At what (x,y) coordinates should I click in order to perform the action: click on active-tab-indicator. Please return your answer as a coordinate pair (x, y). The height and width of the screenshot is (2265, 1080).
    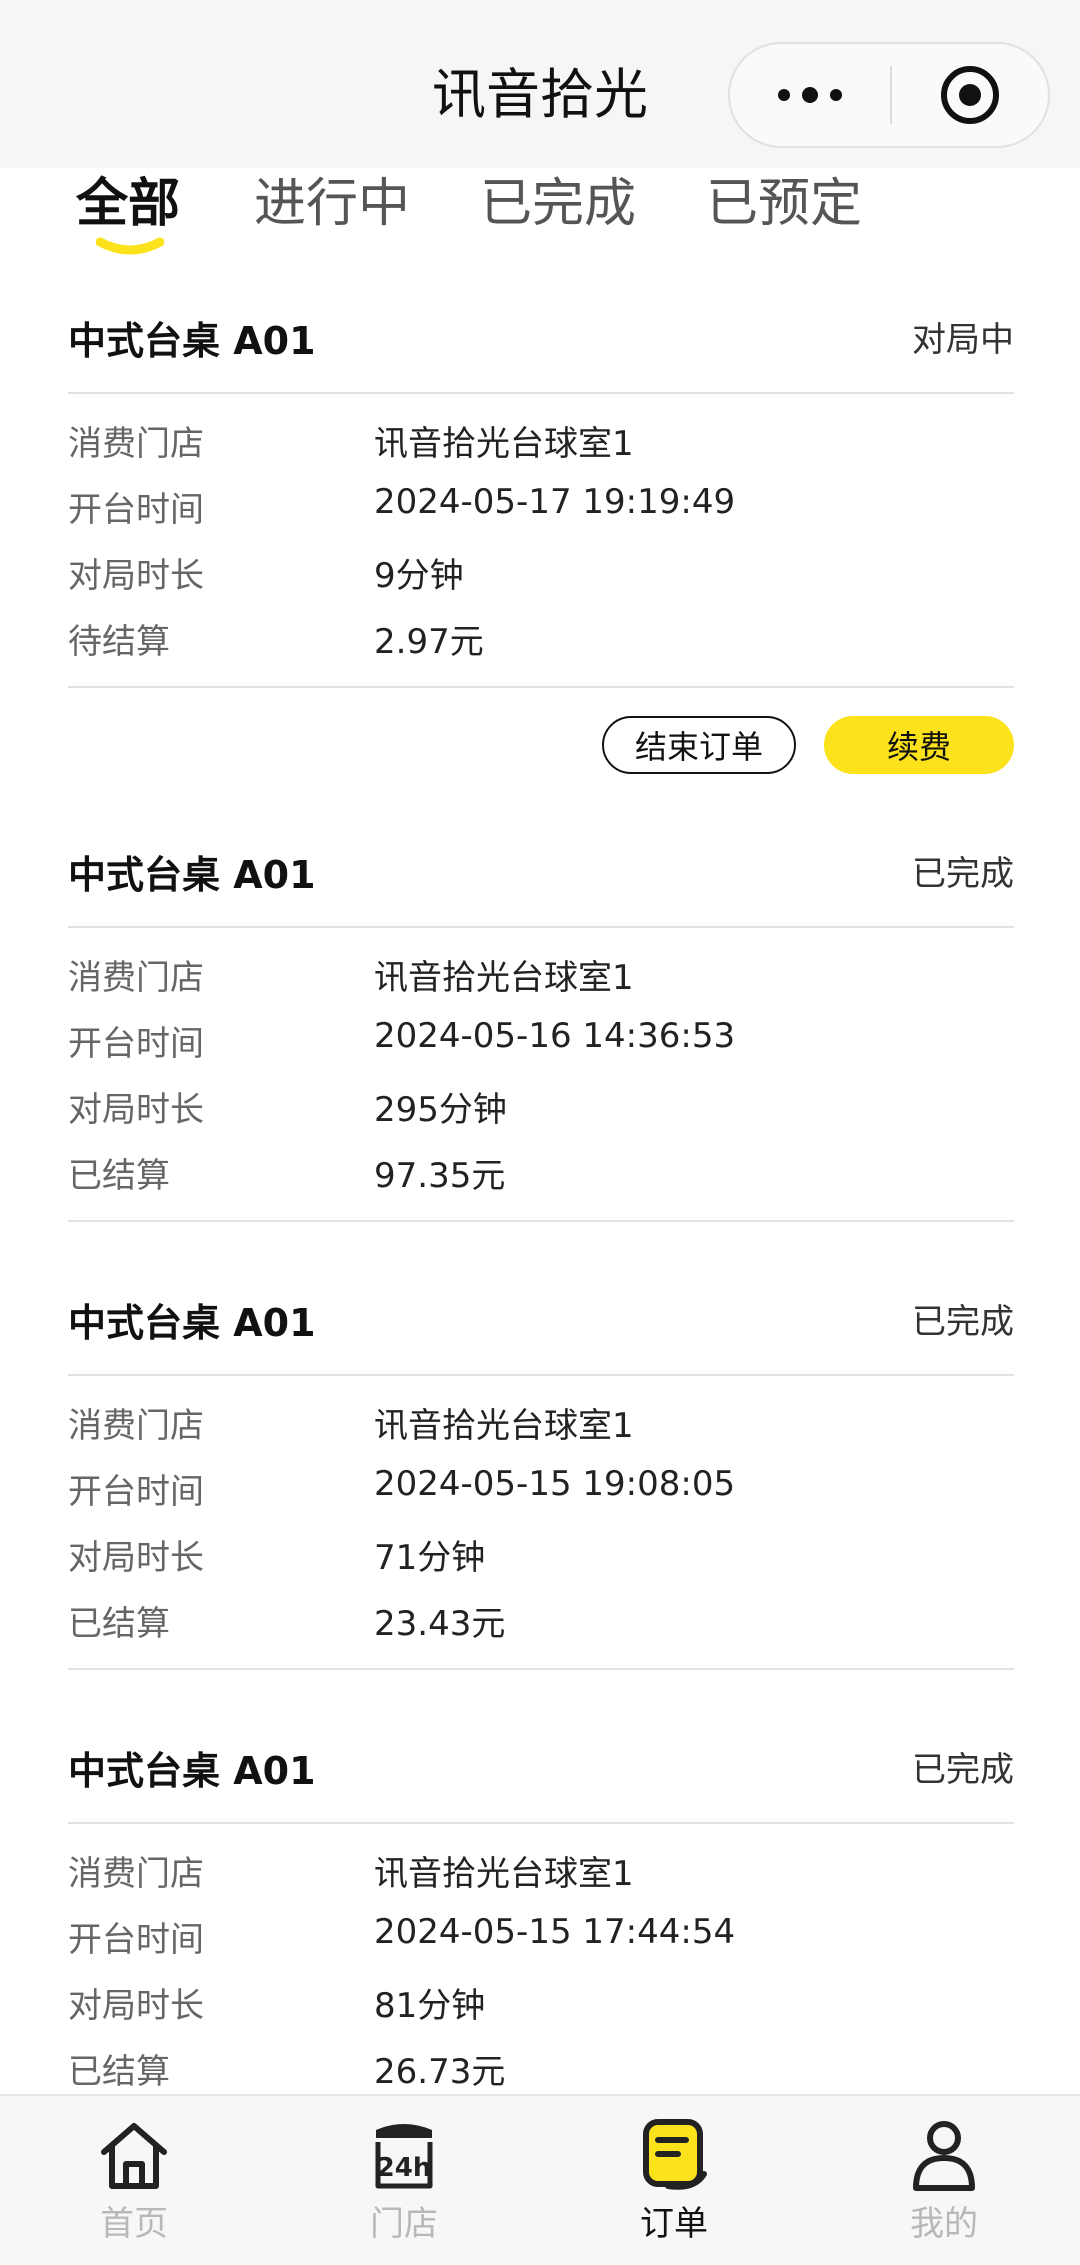
    Looking at the image, I should click on (130, 246).